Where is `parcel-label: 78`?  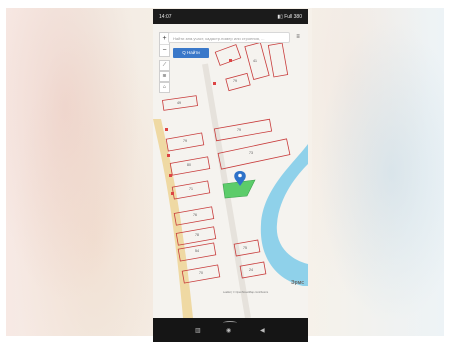 parcel-label: 78 is located at coordinates (197, 235).